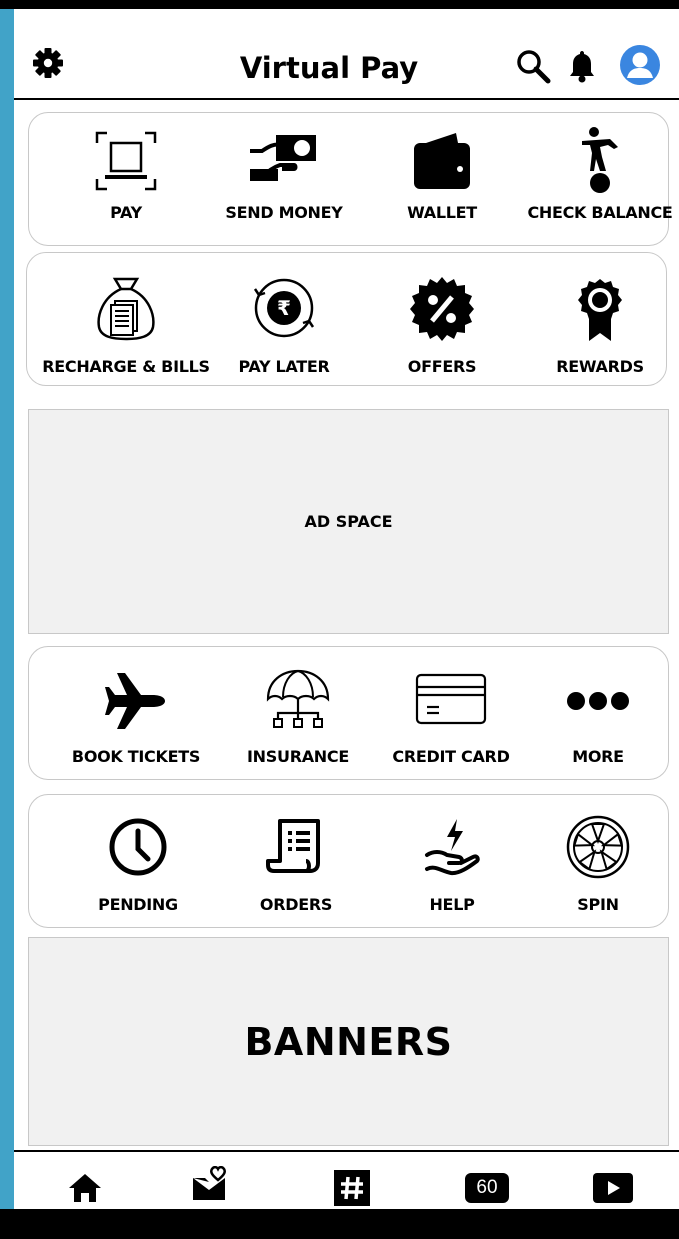  Describe the element at coordinates (598, 847) in the screenshot. I see `spin-wheel-icon` at that location.